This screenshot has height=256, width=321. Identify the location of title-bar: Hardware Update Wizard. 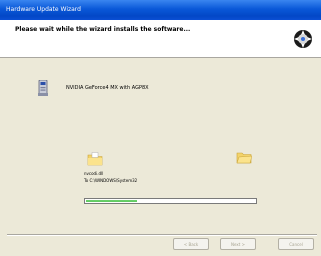
(160, 10).